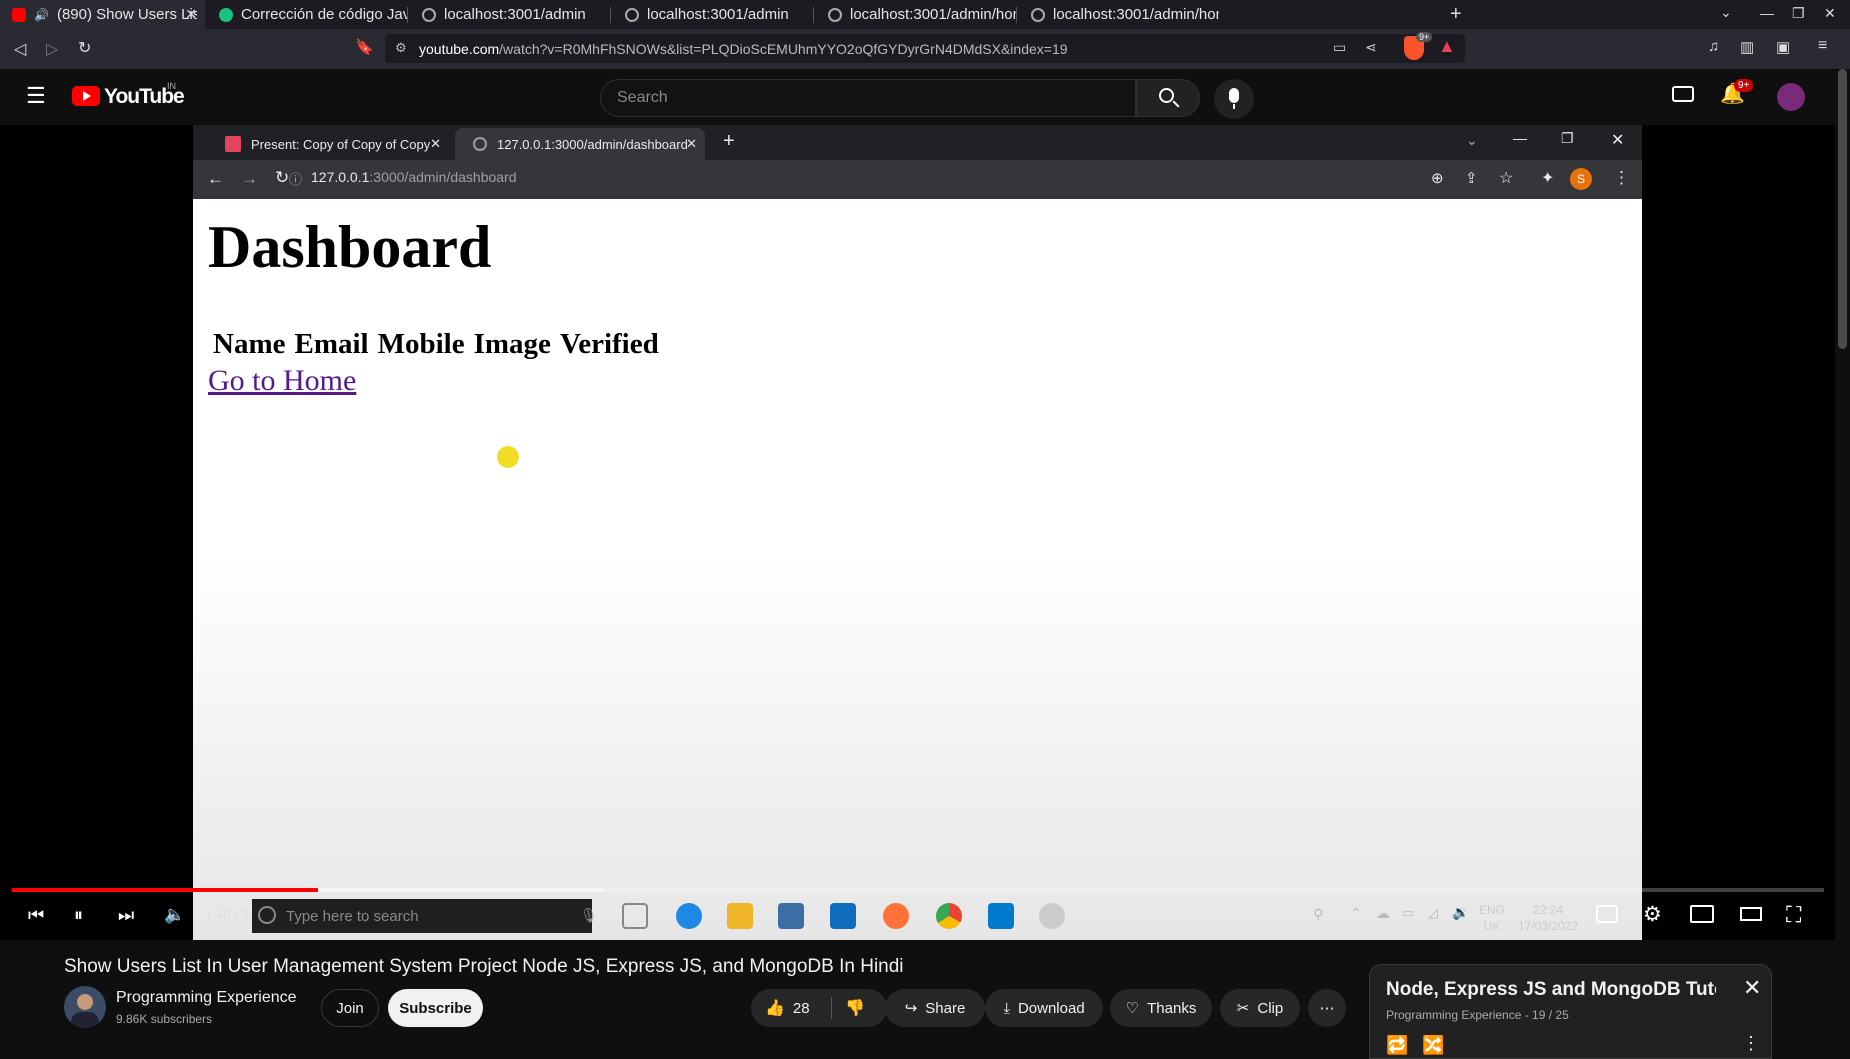  What do you see at coordinates (459, 48) in the screenshot?
I see `url-host: youtube.com` at bounding box center [459, 48].